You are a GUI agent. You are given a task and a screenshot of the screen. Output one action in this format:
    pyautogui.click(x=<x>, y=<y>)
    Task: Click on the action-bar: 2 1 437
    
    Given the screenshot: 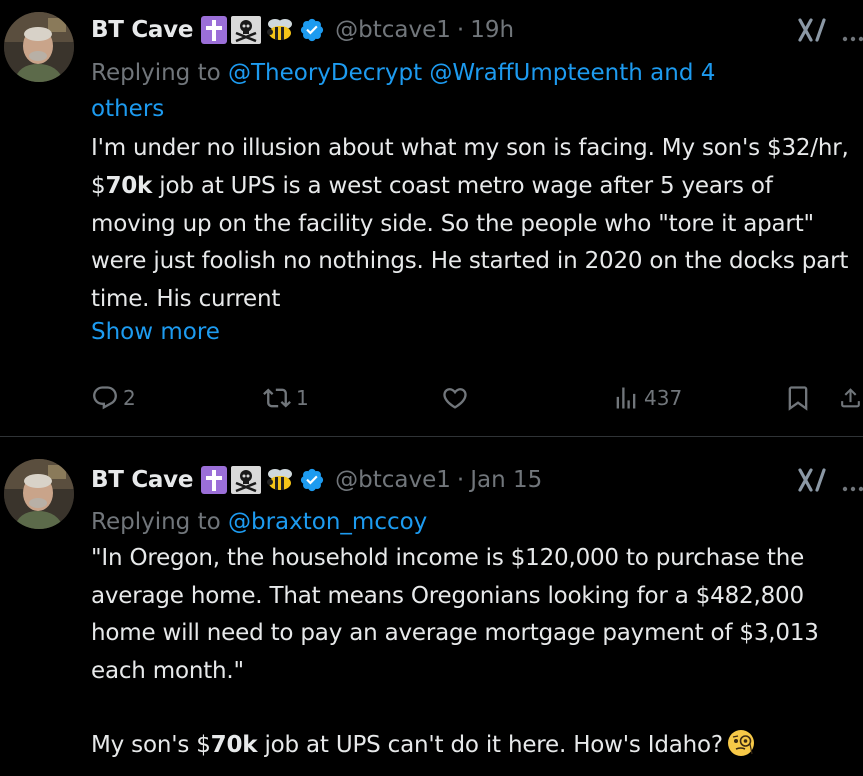 What is the action you would take?
    pyautogui.click(x=431, y=398)
    